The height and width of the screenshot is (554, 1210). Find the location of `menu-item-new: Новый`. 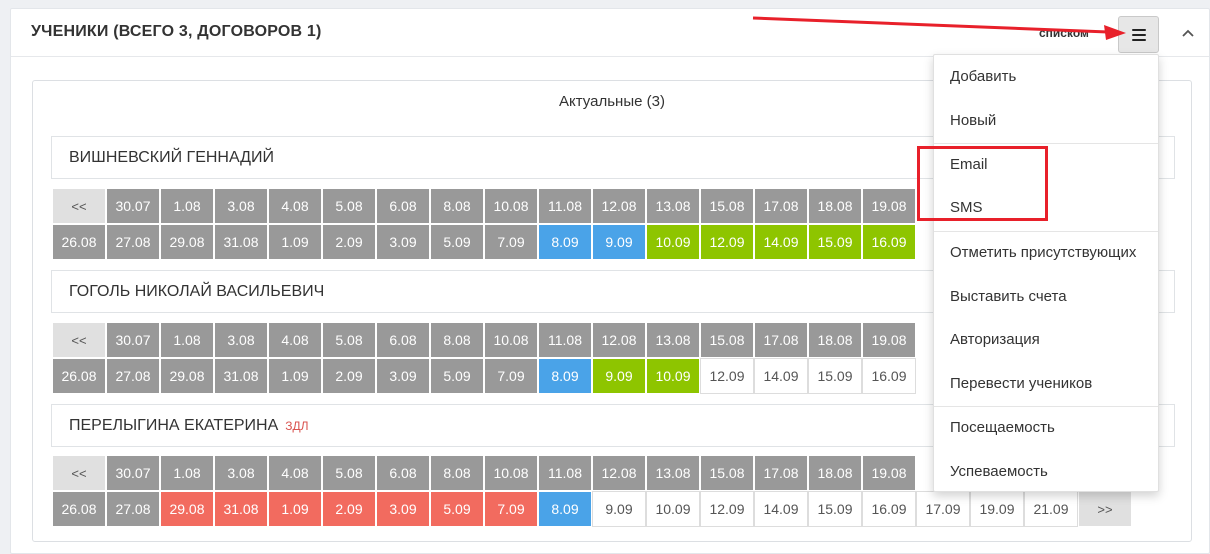

menu-item-new: Новый is located at coordinates (973, 120).